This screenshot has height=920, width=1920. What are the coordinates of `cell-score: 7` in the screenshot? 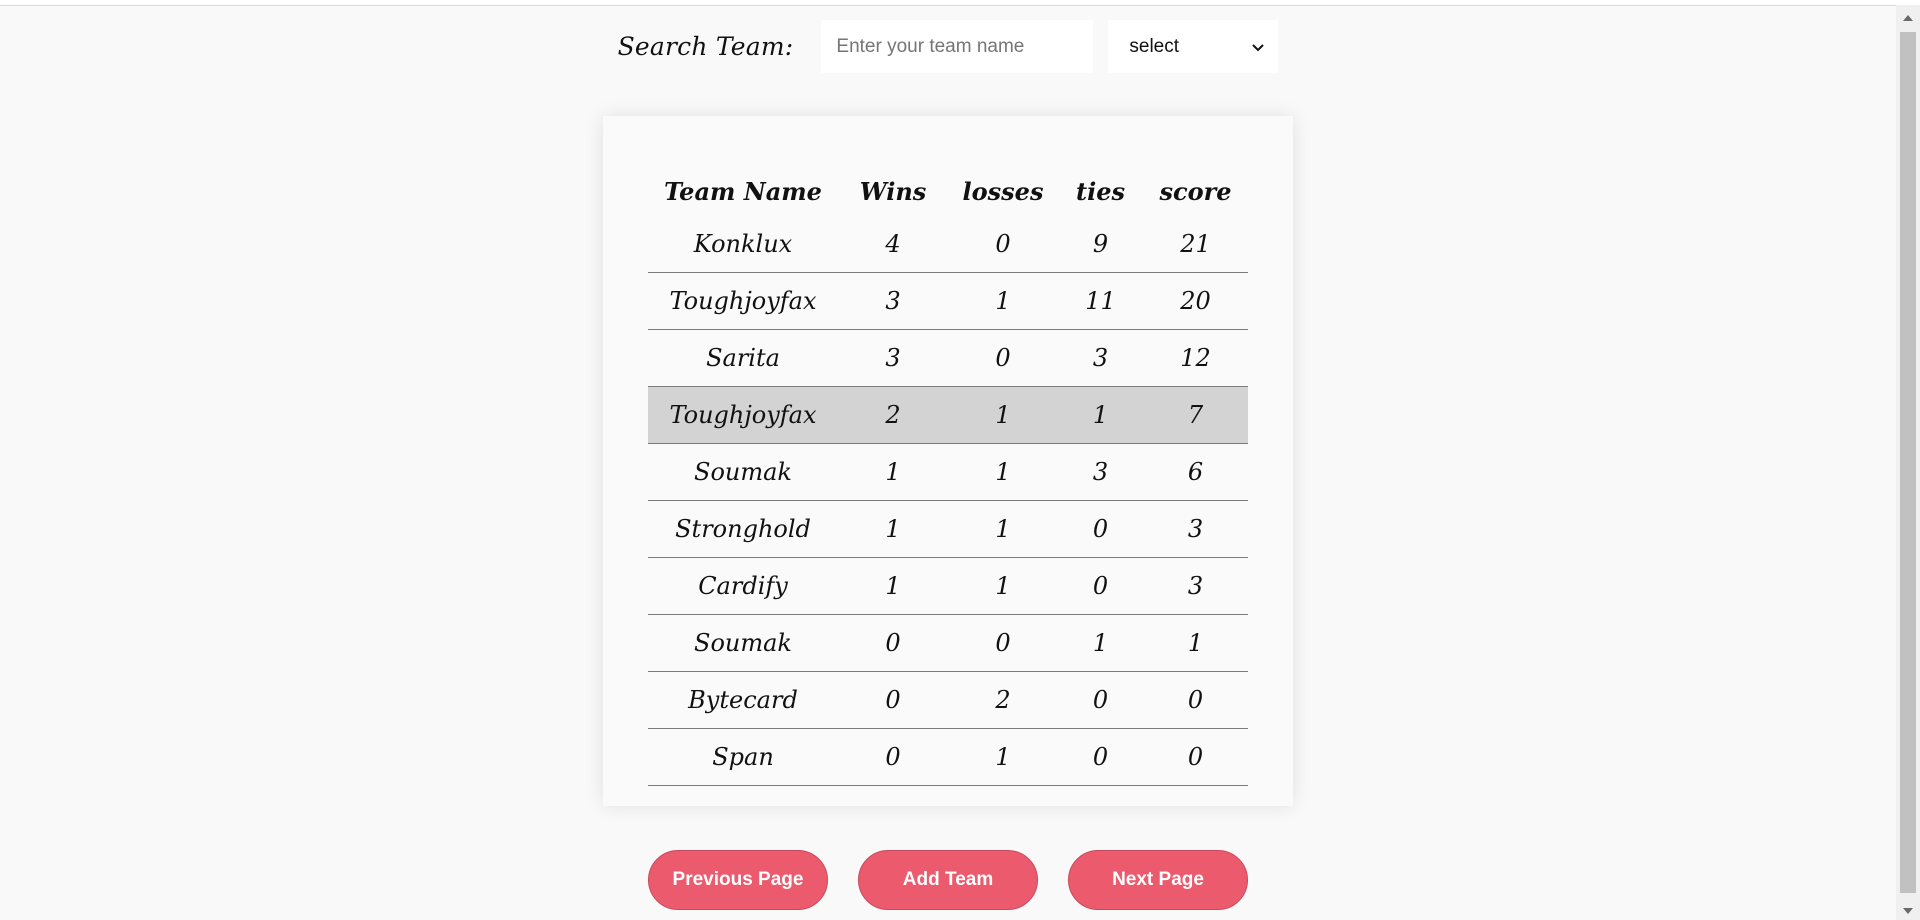 It's located at (1195, 415).